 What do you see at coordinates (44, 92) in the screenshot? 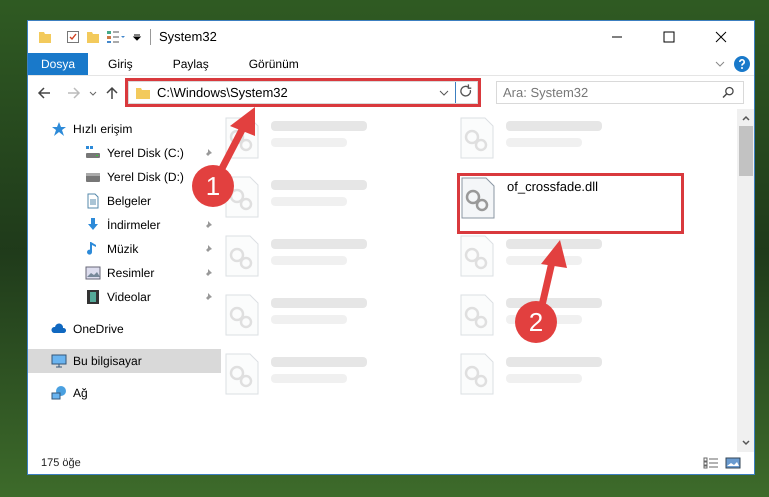
I see `back-arrow-icon` at bounding box center [44, 92].